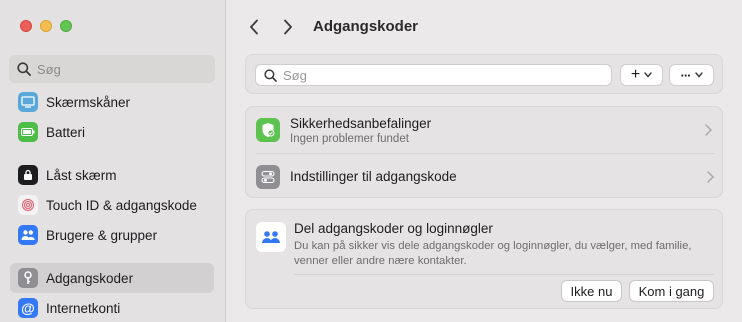  I want to click on sidebar-item-label: Brugere & grupper, so click(102, 235).